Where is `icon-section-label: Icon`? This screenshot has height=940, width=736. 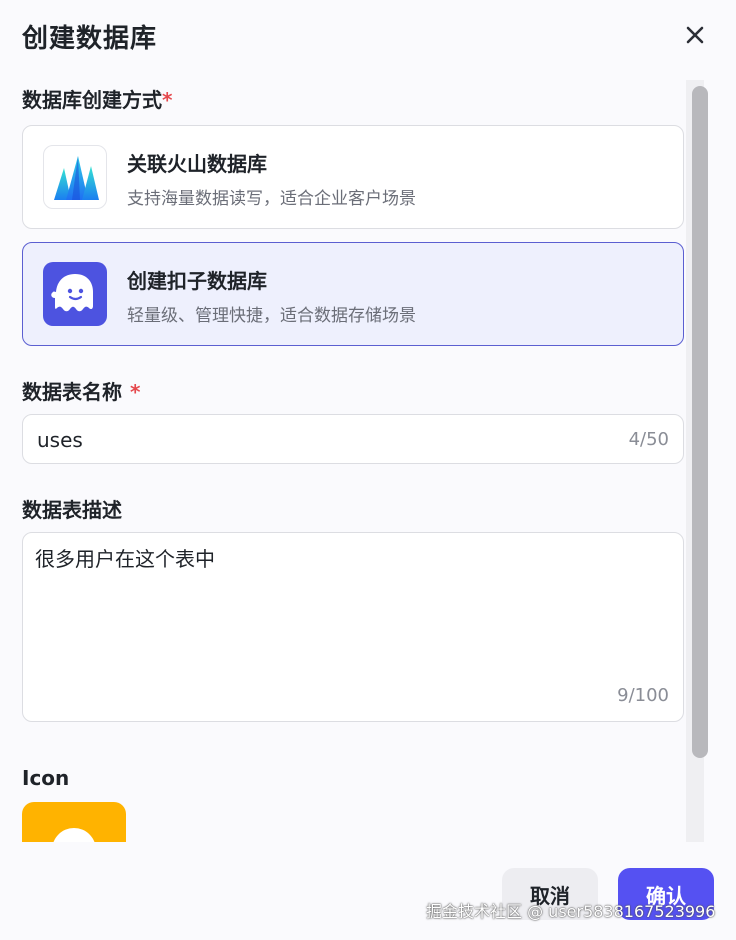 icon-section-label: Icon is located at coordinates (46, 778).